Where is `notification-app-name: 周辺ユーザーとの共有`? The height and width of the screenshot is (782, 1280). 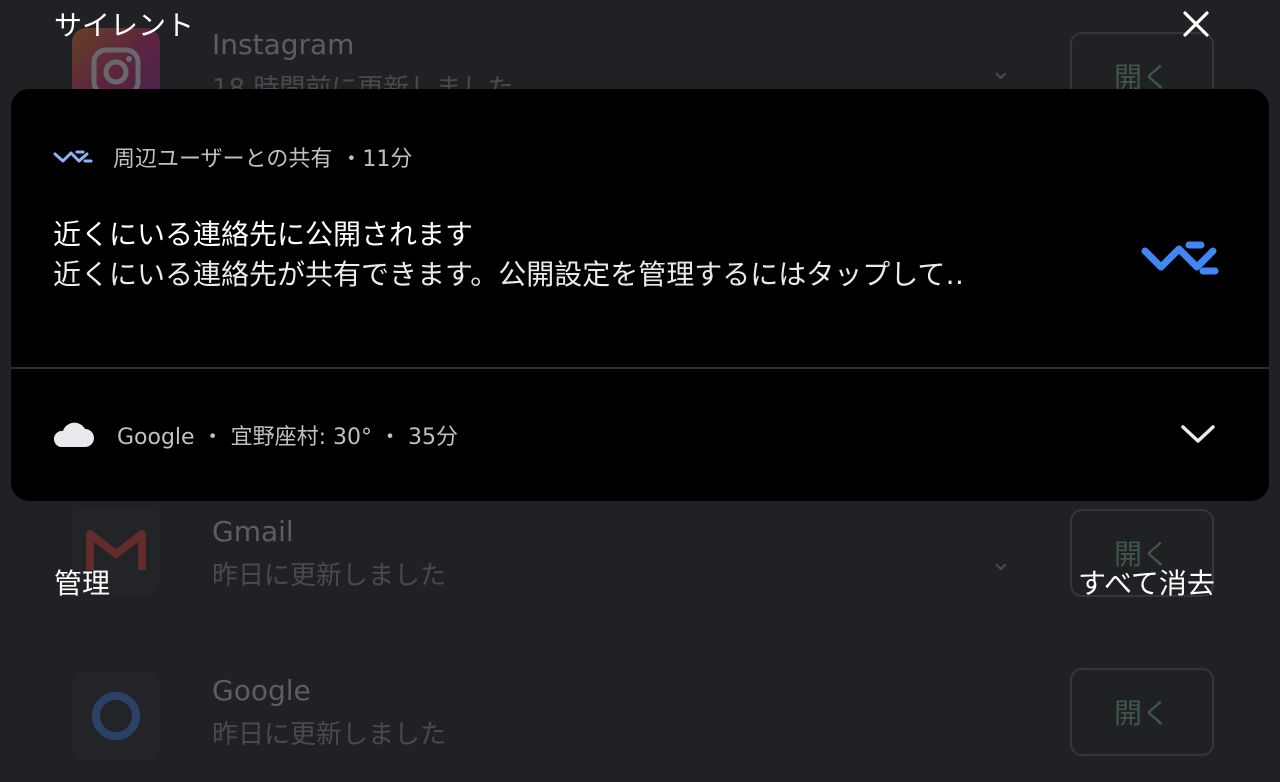
notification-app-name: 周辺ユーザーとの共有 is located at coordinates (223, 159).